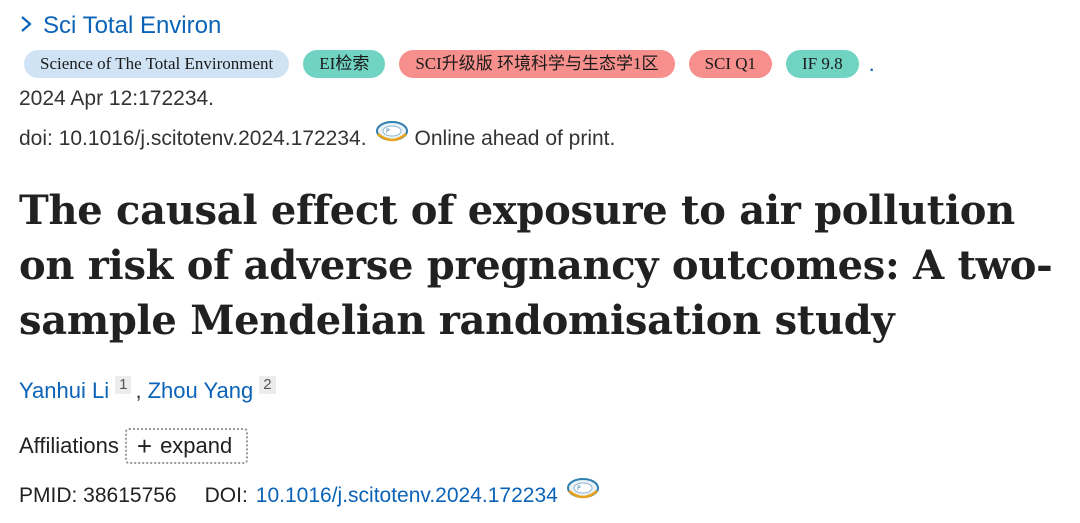 The image size is (1080, 523). What do you see at coordinates (64, 391) in the screenshot?
I see `author-link-1: Yanhui Li` at bounding box center [64, 391].